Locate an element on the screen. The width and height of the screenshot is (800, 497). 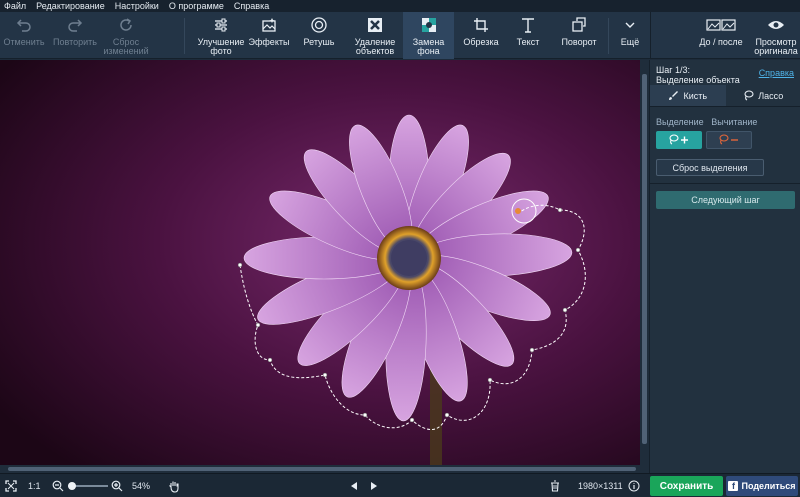
lasso-plus-icon is located at coordinates (678, 139).